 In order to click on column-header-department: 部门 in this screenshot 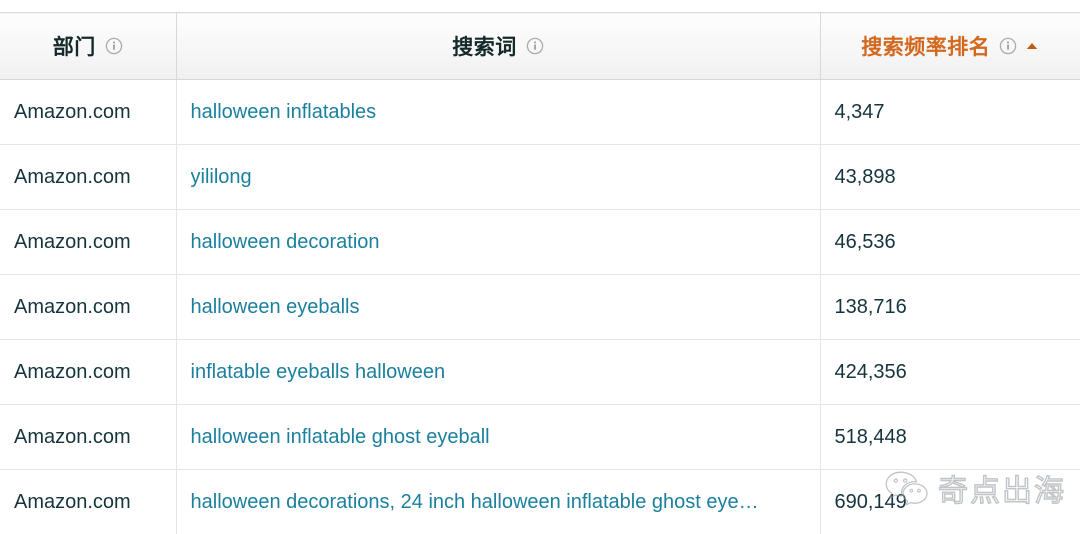, I will do `click(88, 46)`.